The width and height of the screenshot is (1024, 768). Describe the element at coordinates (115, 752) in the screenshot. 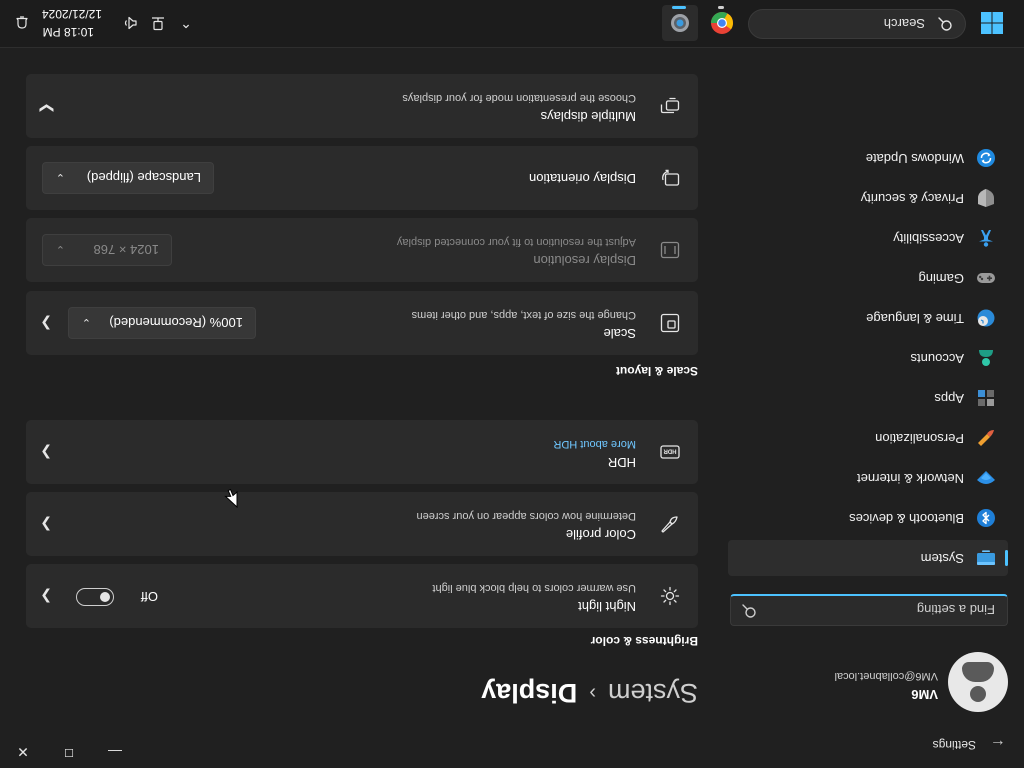

I see `minimize-button: —` at that location.